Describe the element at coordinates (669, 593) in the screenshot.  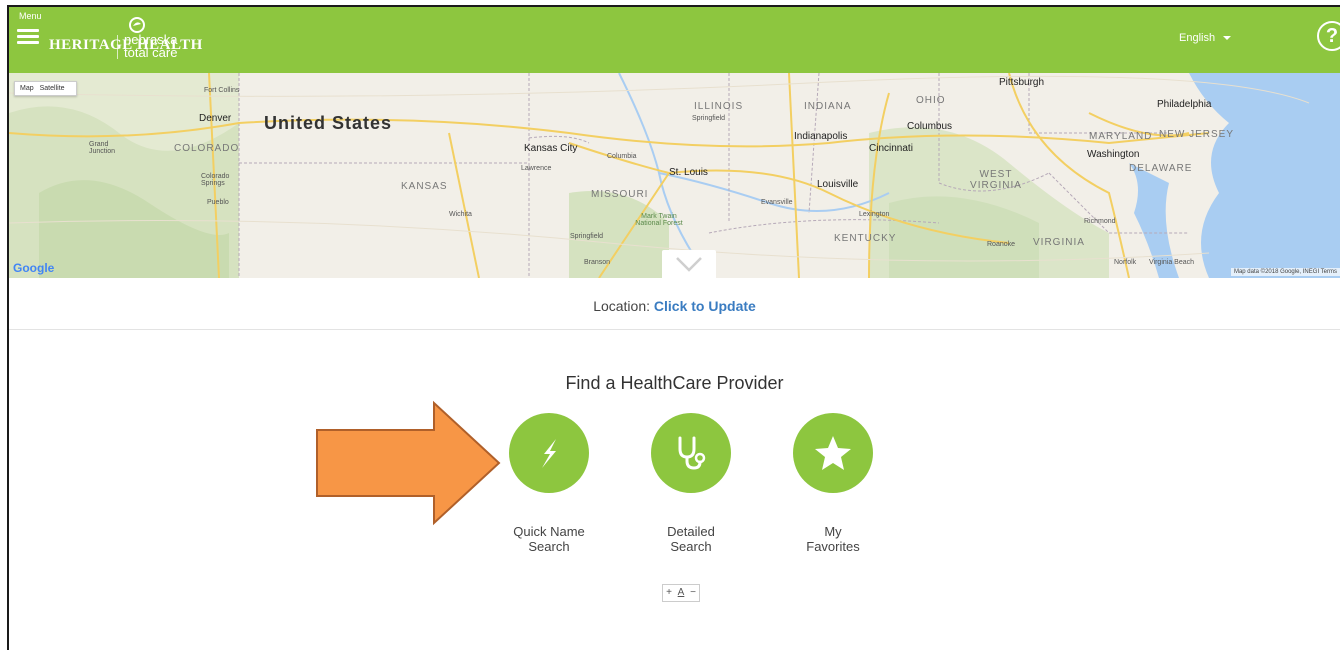
I see `increase-font-button: +` at that location.